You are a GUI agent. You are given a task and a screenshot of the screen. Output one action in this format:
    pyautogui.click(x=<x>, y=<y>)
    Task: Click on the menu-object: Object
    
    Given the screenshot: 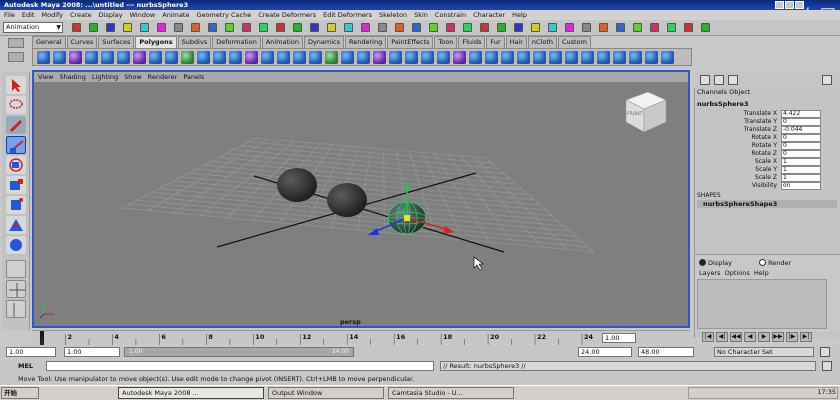 What is the action you would take?
    pyautogui.click(x=739, y=92)
    